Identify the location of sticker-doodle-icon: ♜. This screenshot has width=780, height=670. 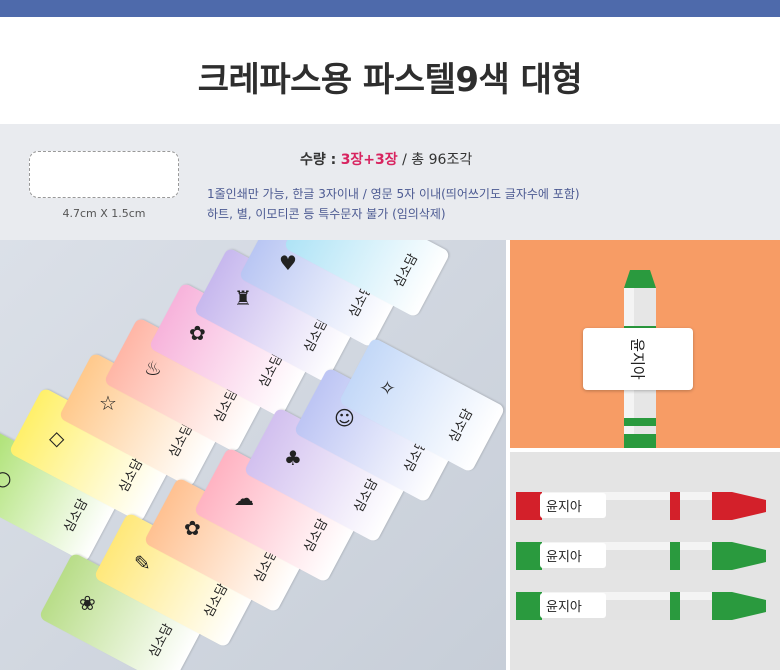
(242, 298).